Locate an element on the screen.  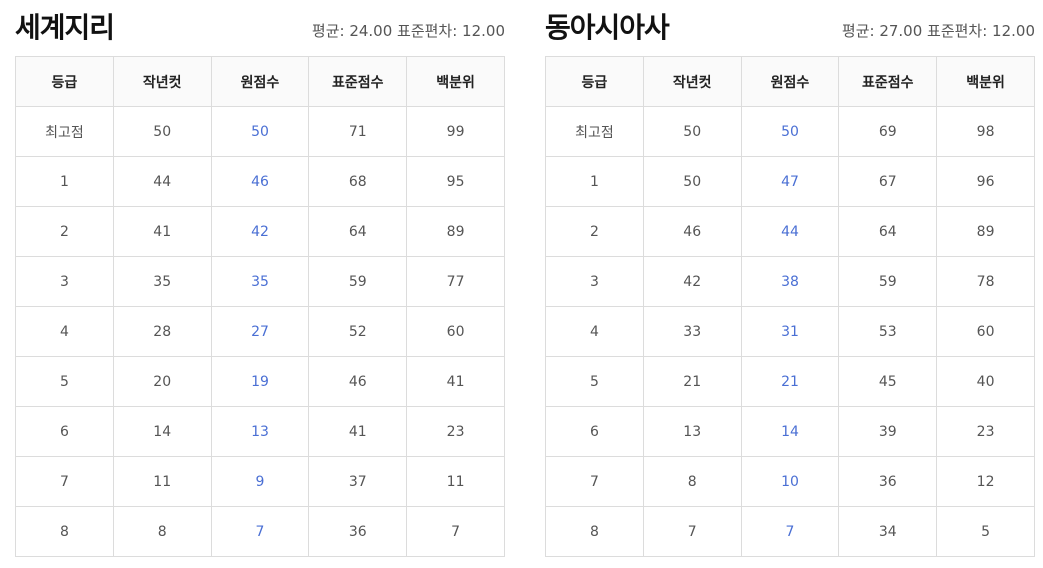
cell-raw-score: 35 is located at coordinates (260, 281).